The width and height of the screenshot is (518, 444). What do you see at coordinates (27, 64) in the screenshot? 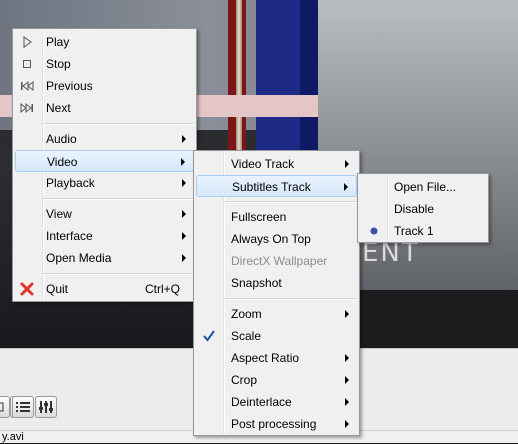
I see `stop-icon` at bounding box center [27, 64].